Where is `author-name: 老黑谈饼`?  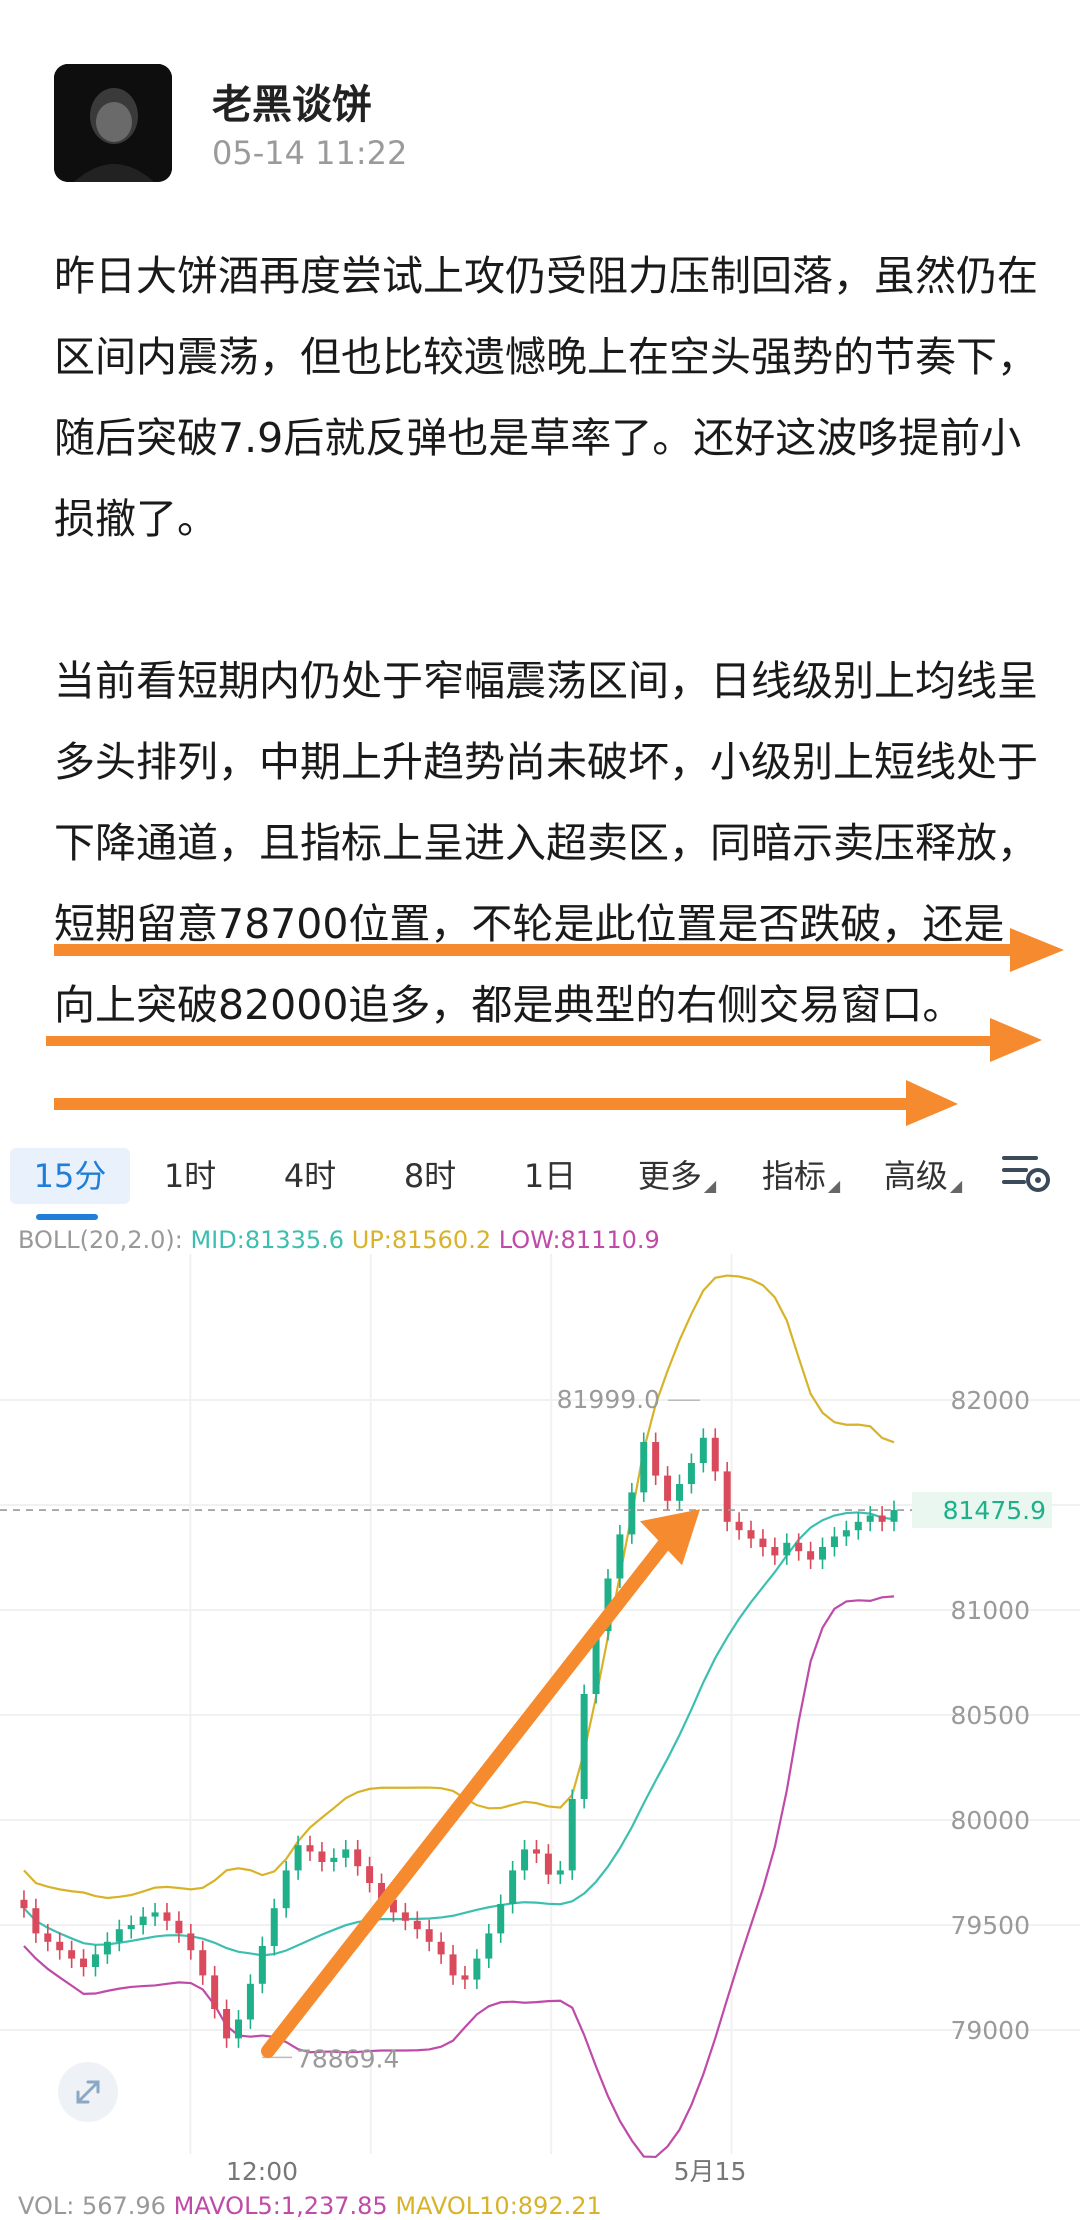
author-name: 老黑谈饼 is located at coordinates (292, 101).